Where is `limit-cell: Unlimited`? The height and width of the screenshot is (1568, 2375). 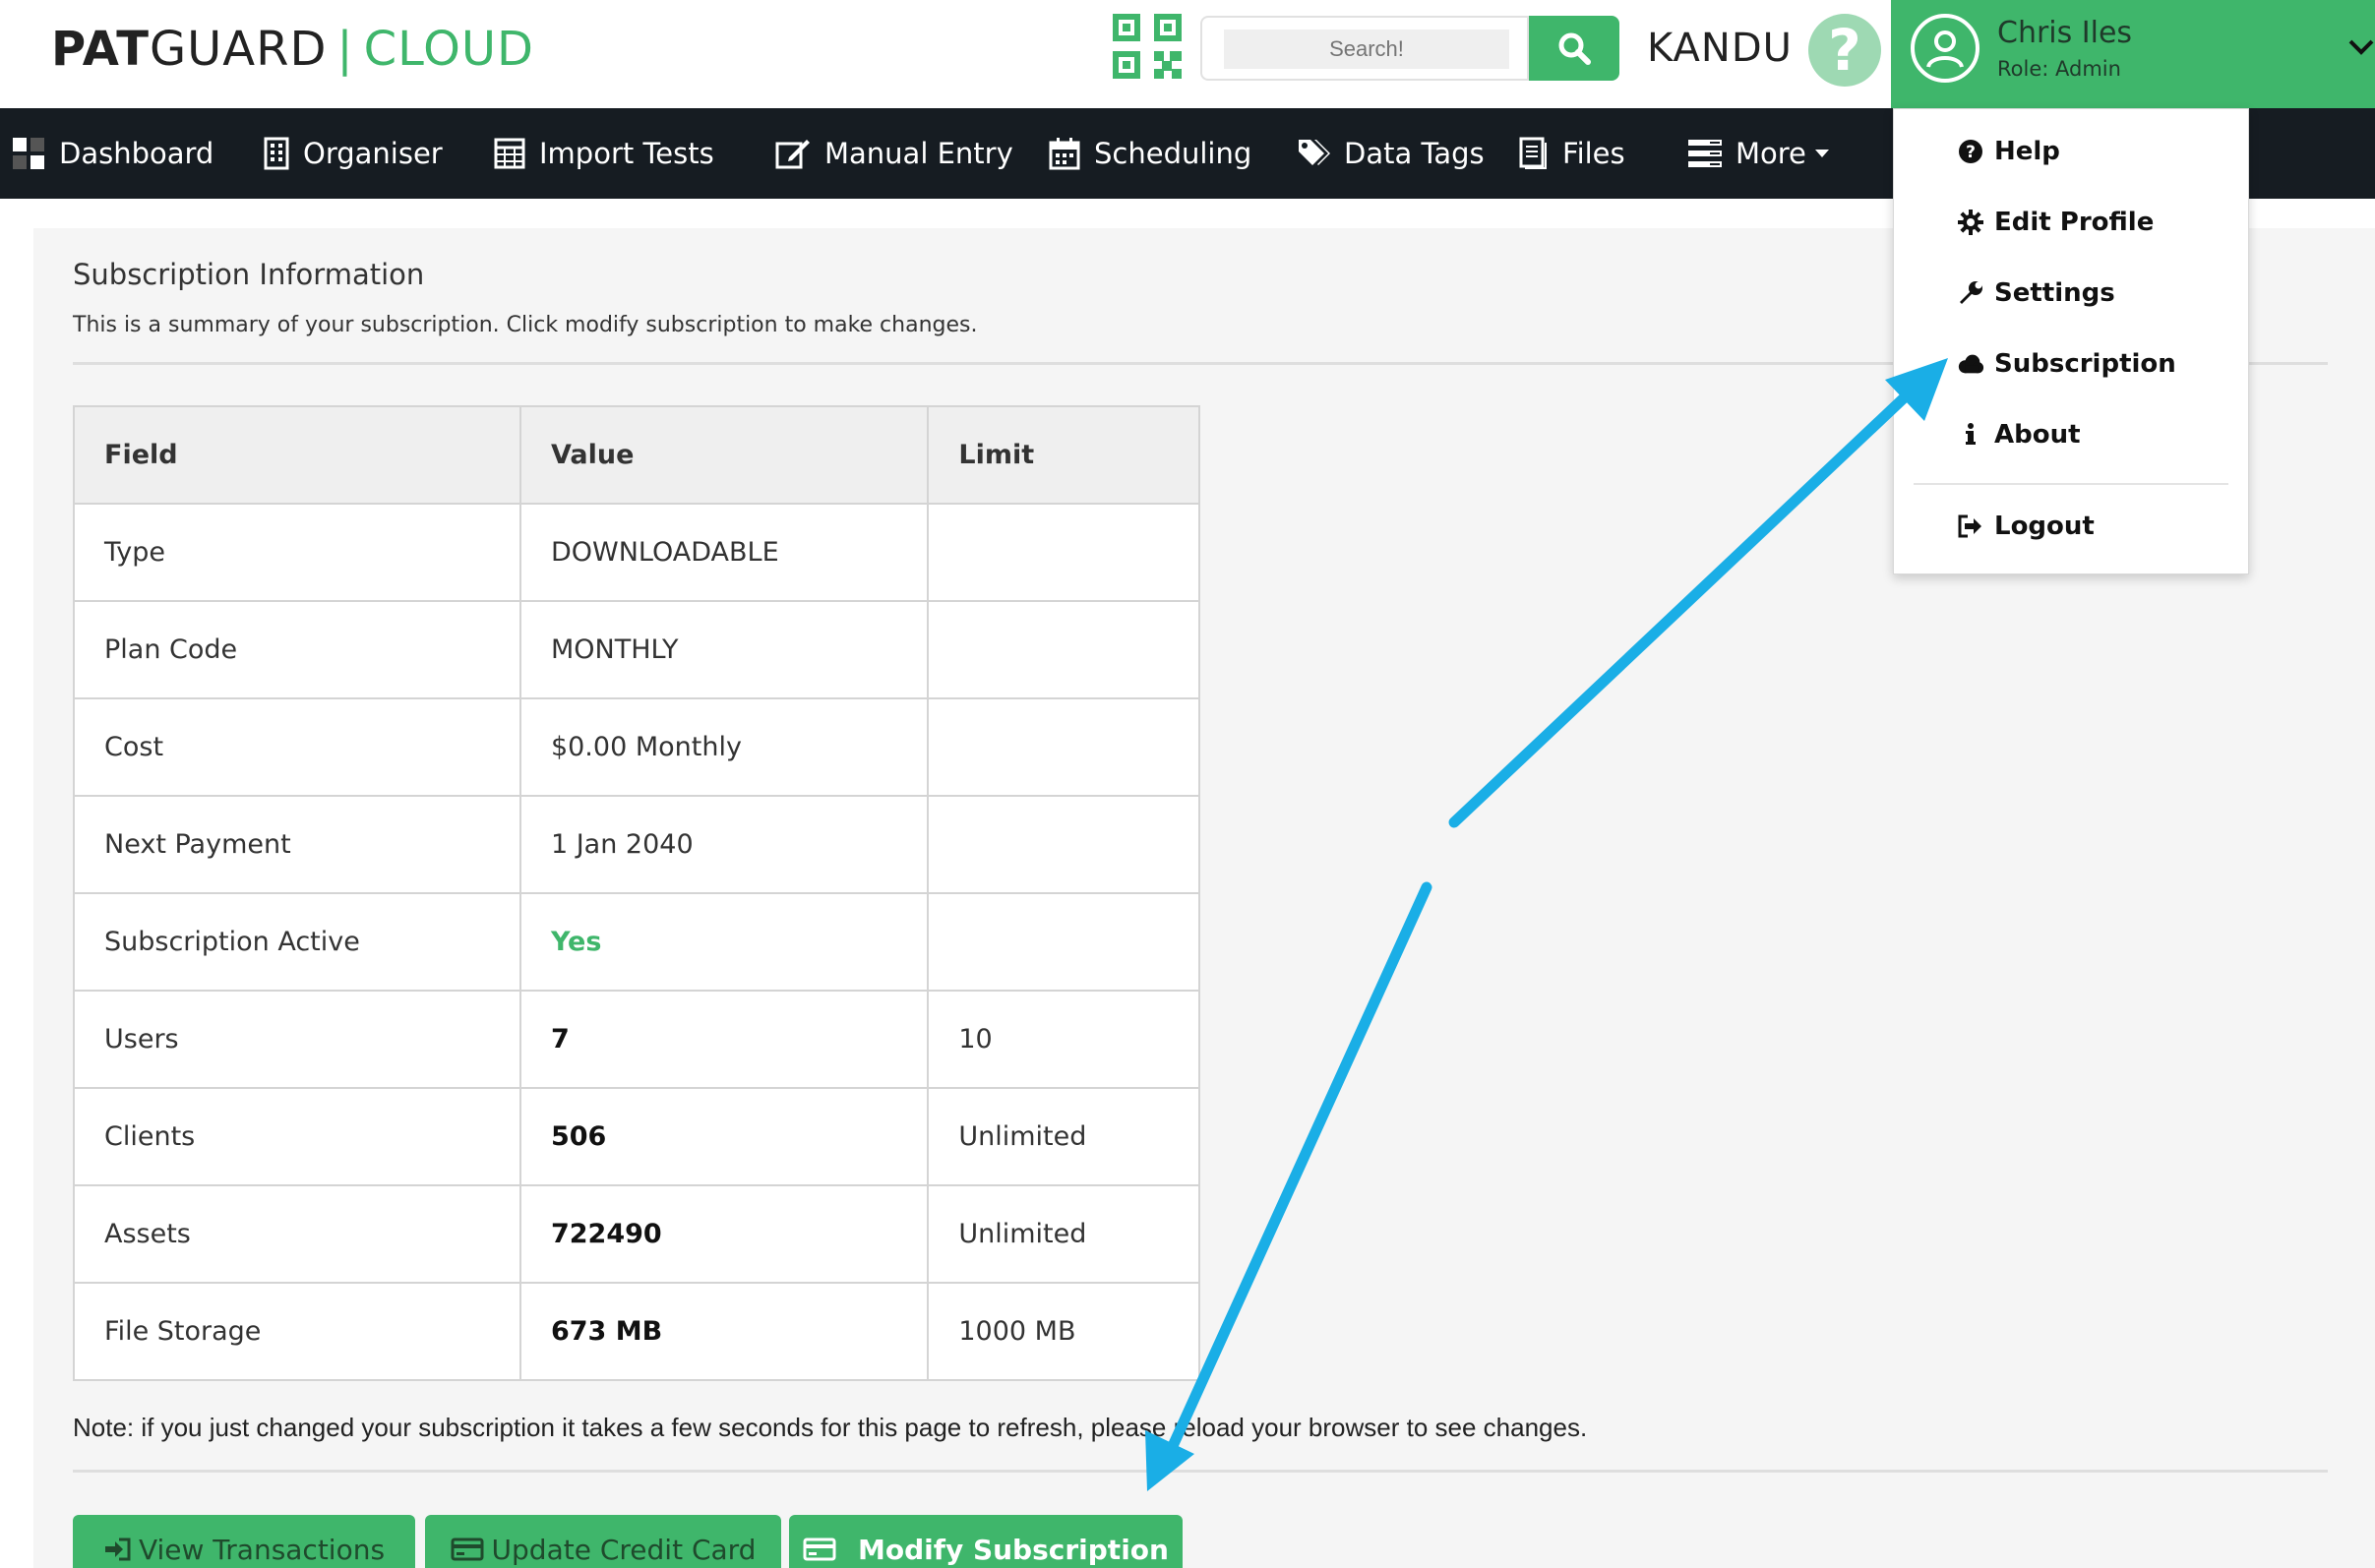 limit-cell: Unlimited is located at coordinates (1063, 1136).